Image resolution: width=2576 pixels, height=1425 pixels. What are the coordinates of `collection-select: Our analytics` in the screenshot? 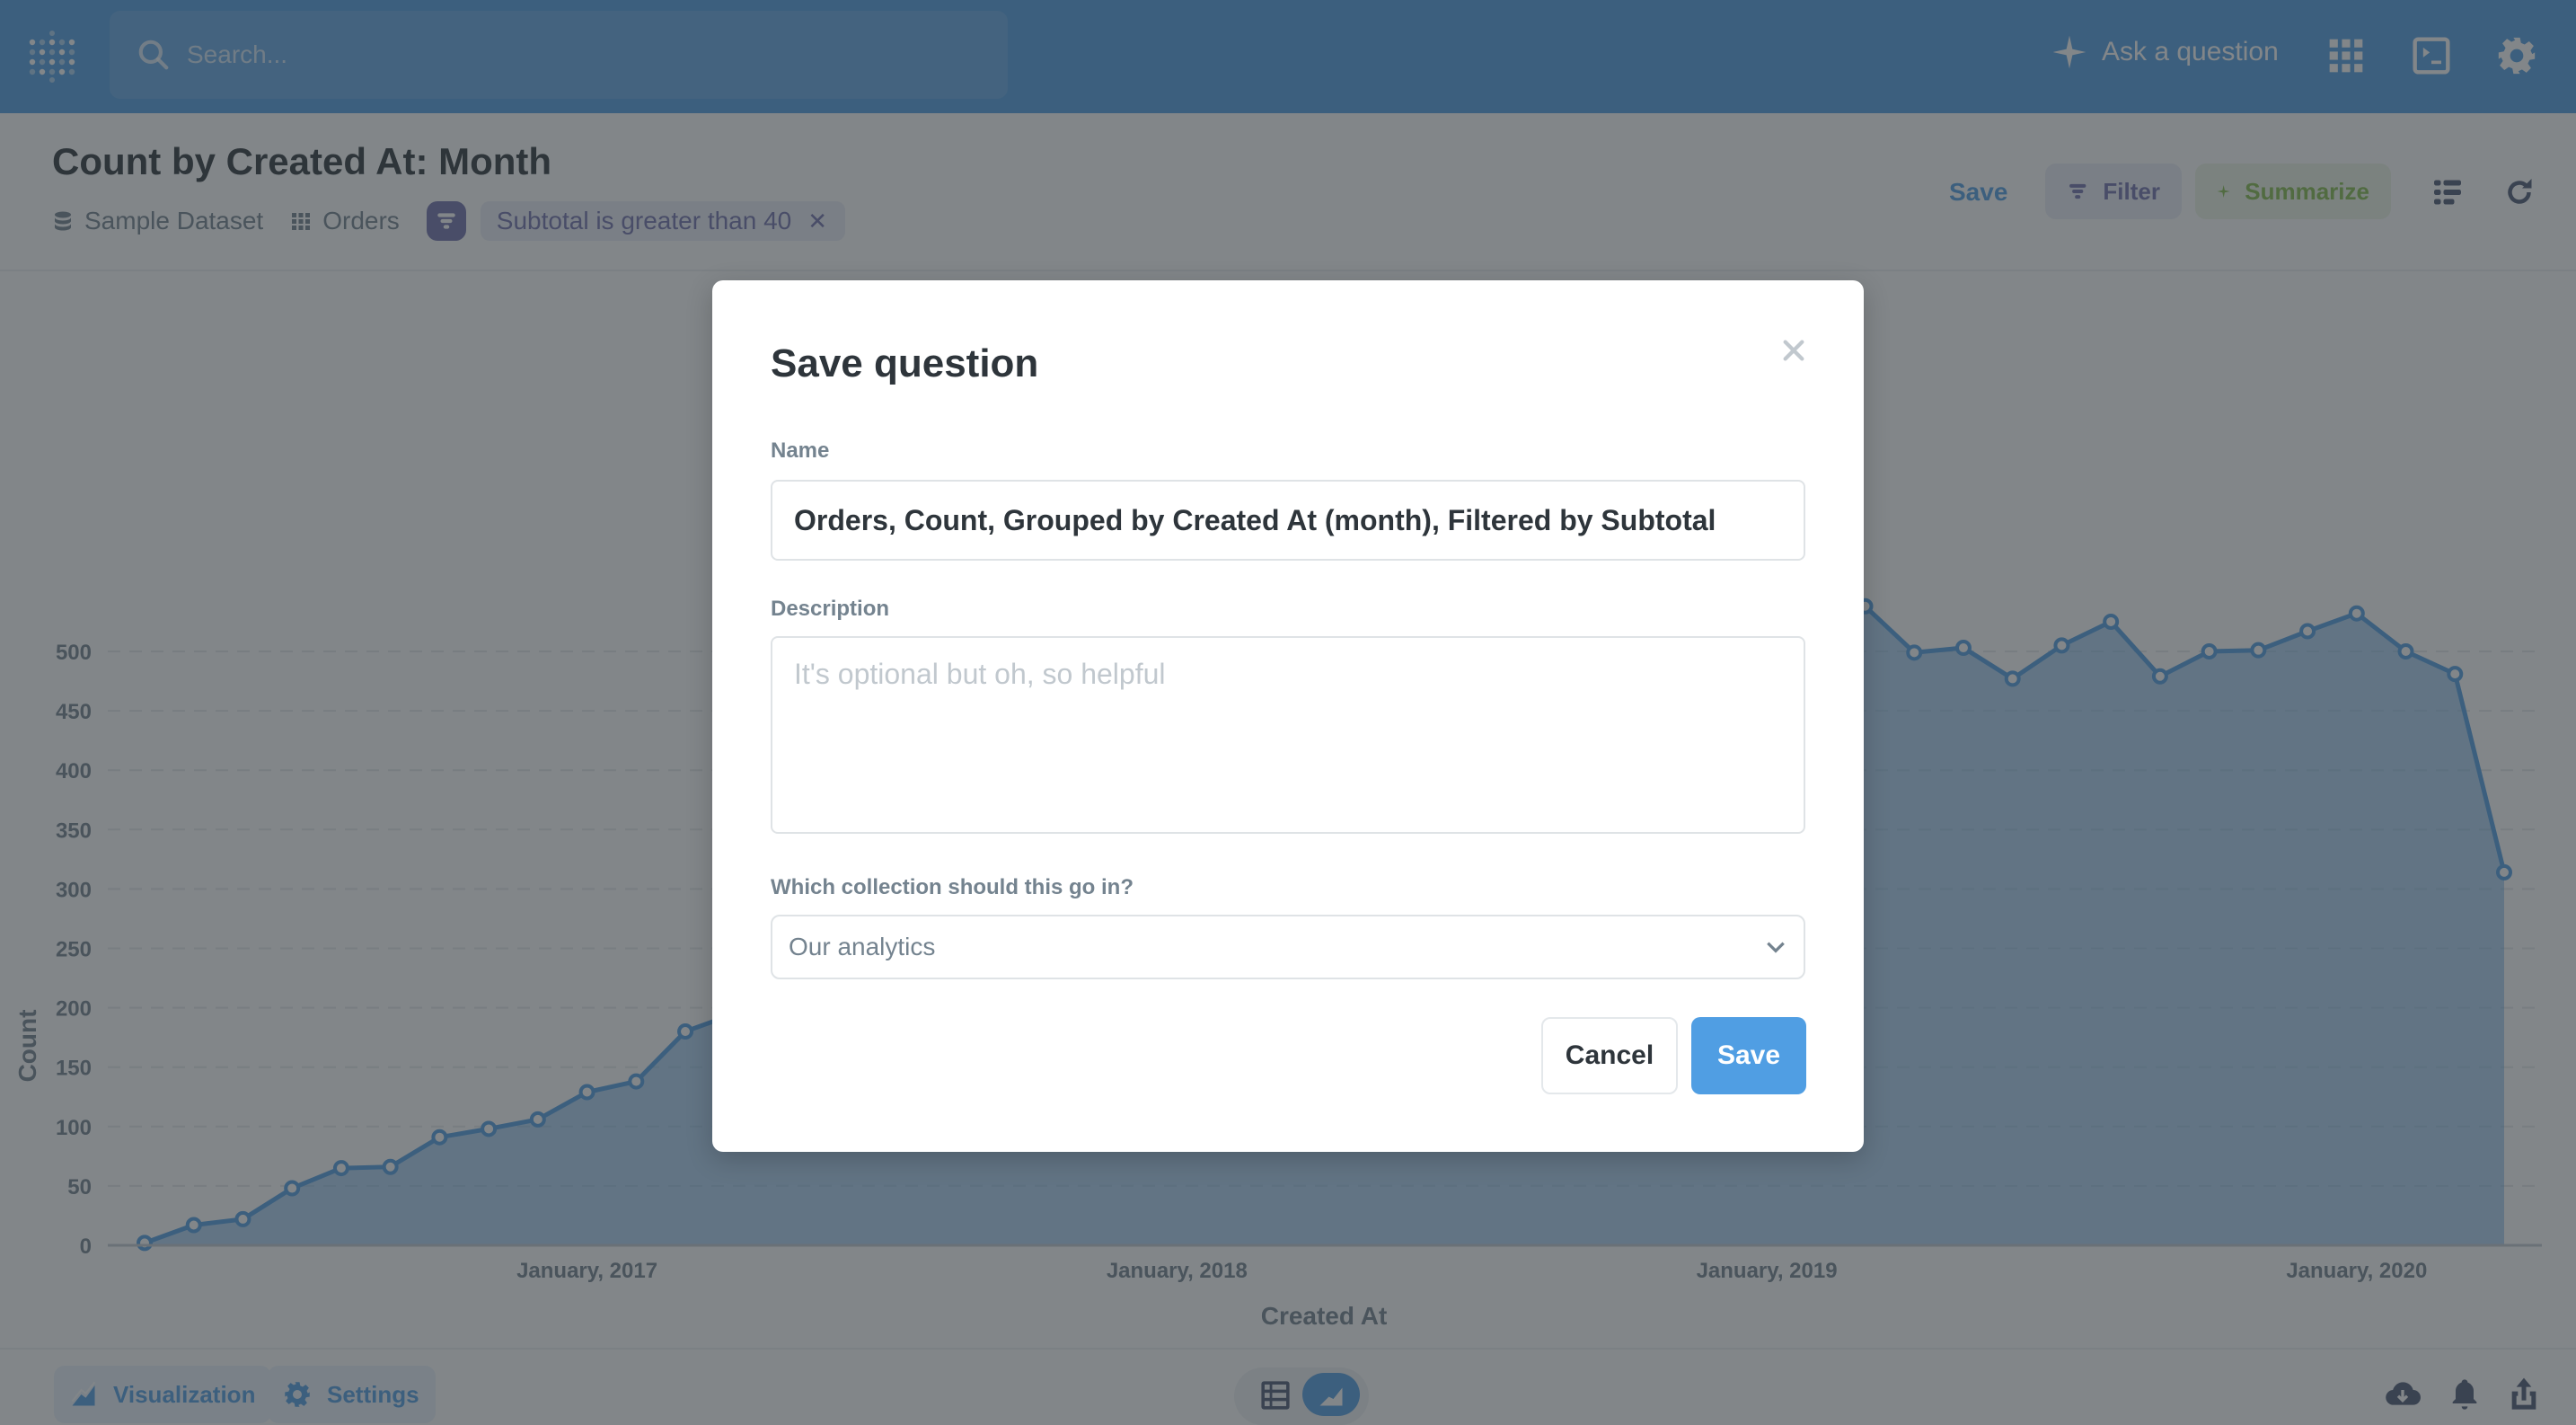 It's located at (1288, 947).